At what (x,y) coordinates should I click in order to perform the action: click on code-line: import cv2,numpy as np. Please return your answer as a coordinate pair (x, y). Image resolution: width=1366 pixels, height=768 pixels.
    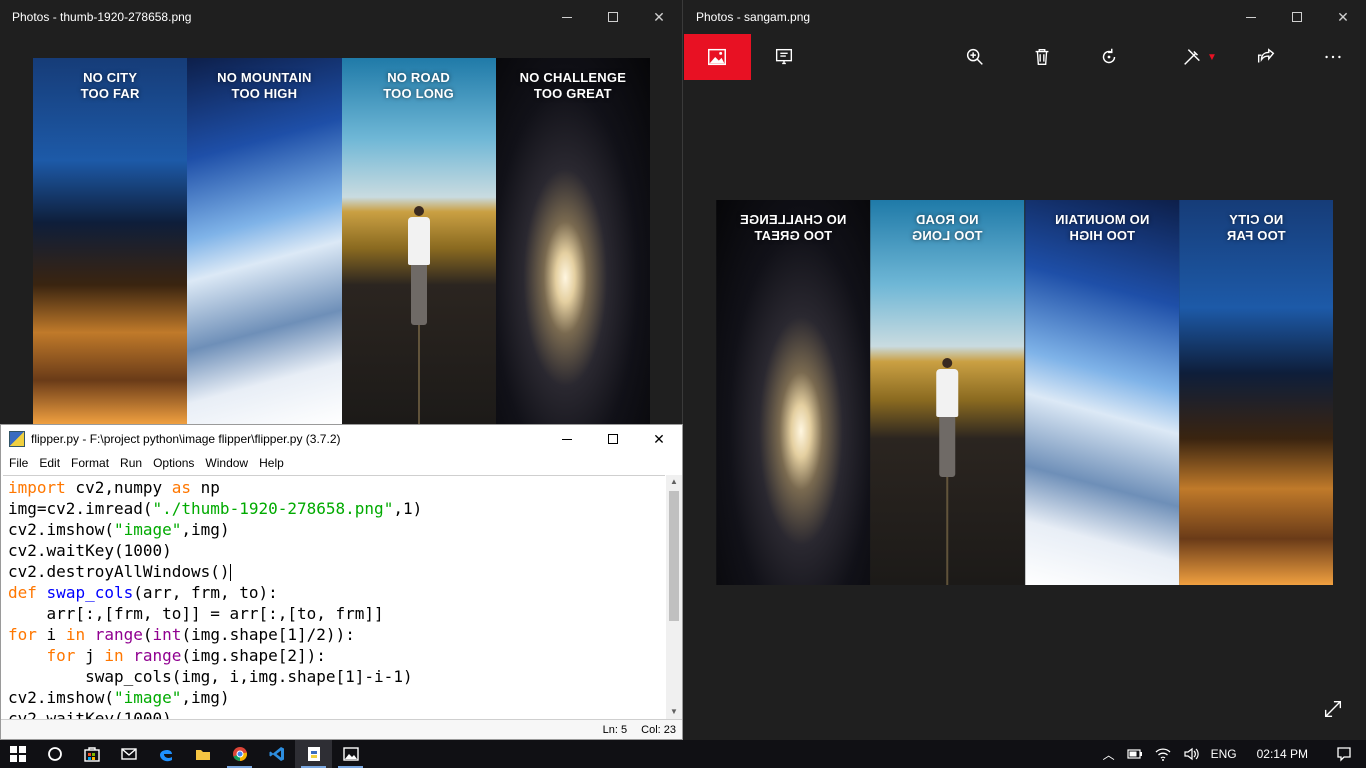
    Looking at the image, I should click on (114, 487).